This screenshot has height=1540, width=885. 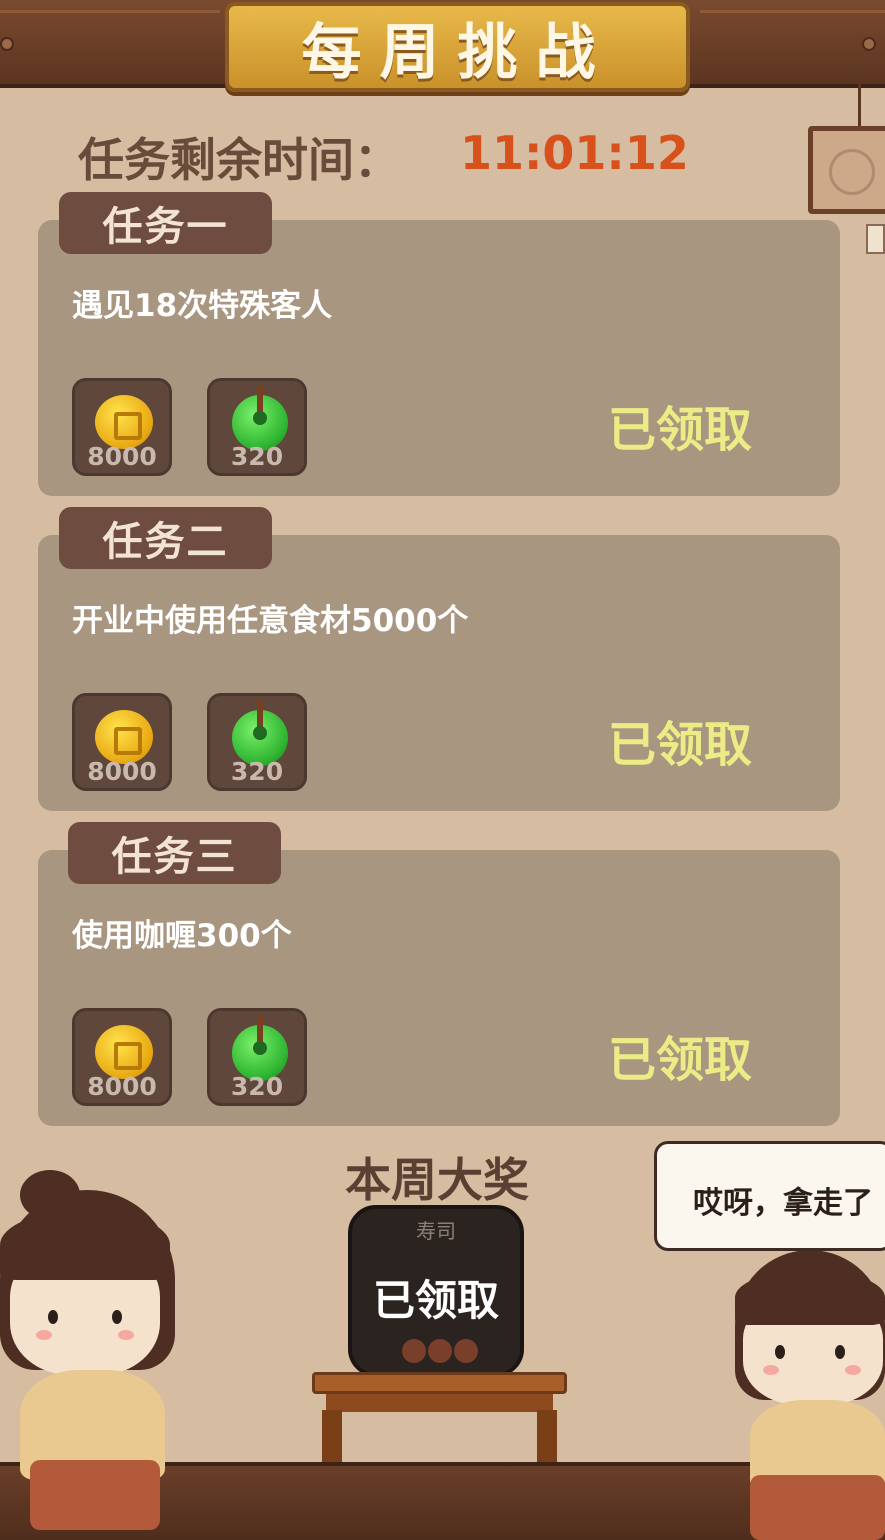 What do you see at coordinates (437, 1180) in the screenshot?
I see `grand-prize-title: 本周大奖` at bounding box center [437, 1180].